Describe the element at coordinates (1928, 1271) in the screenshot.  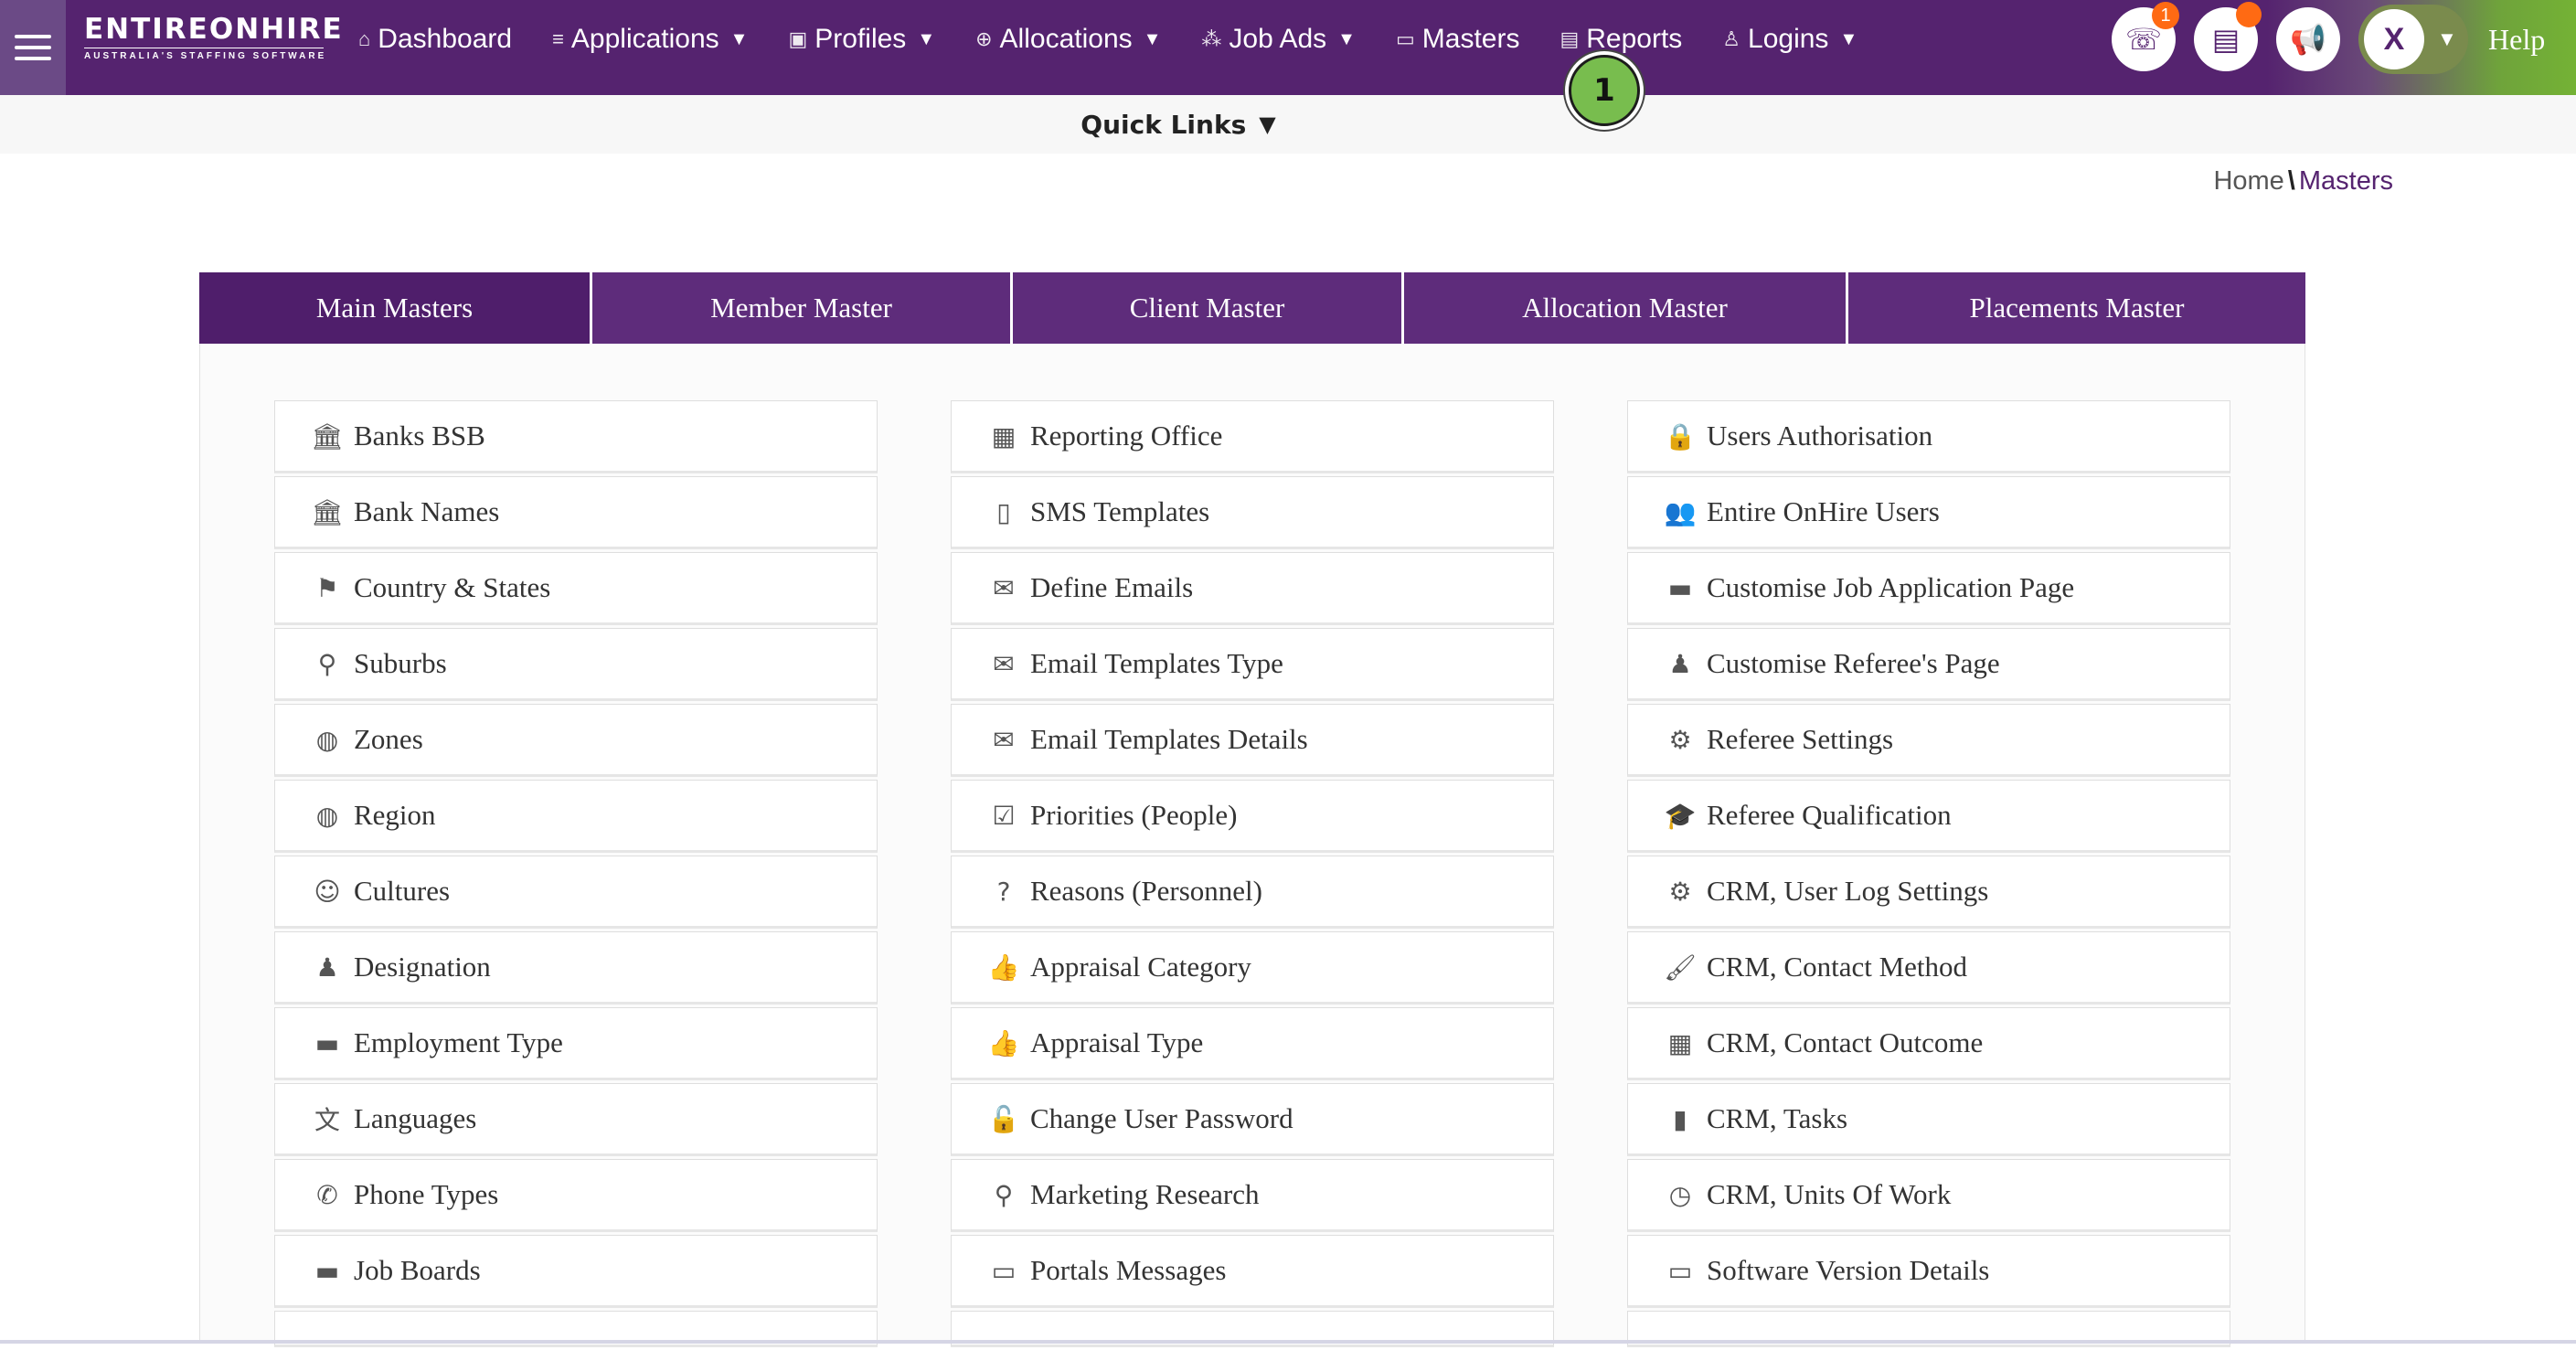
I see `master-item: ▭ Software Version Details` at that location.